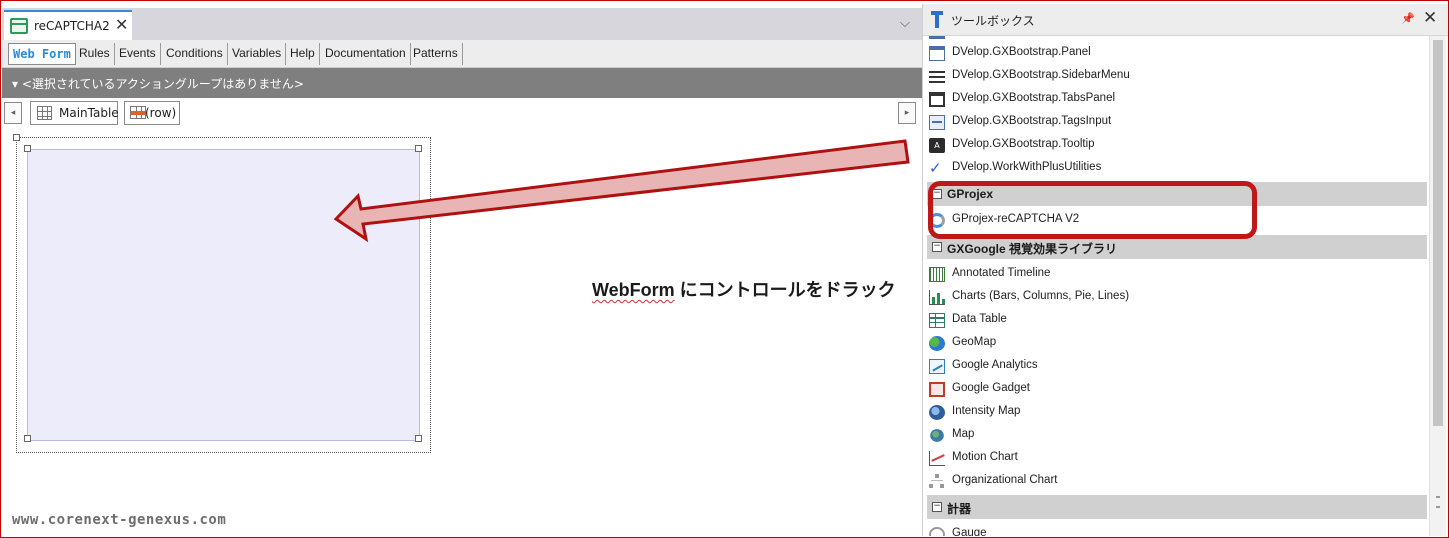 Image resolution: width=1449 pixels, height=538 pixels. Describe the element at coordinates (257, 54) in the screenshot. I see `tab-variables: Variables` at that location.